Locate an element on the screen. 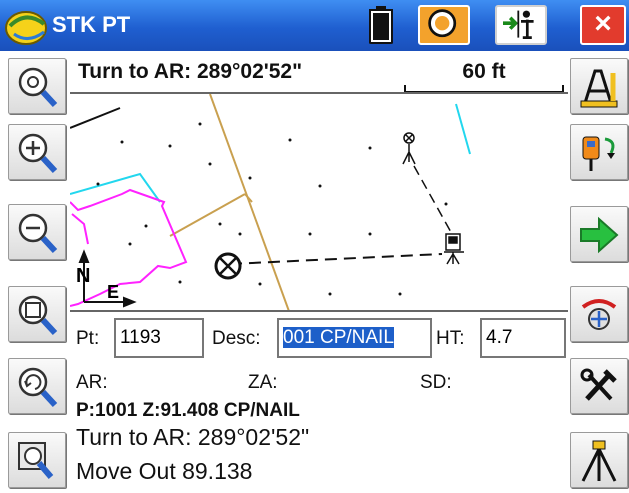  cad-measure-button is located at coordinates (599, 86).